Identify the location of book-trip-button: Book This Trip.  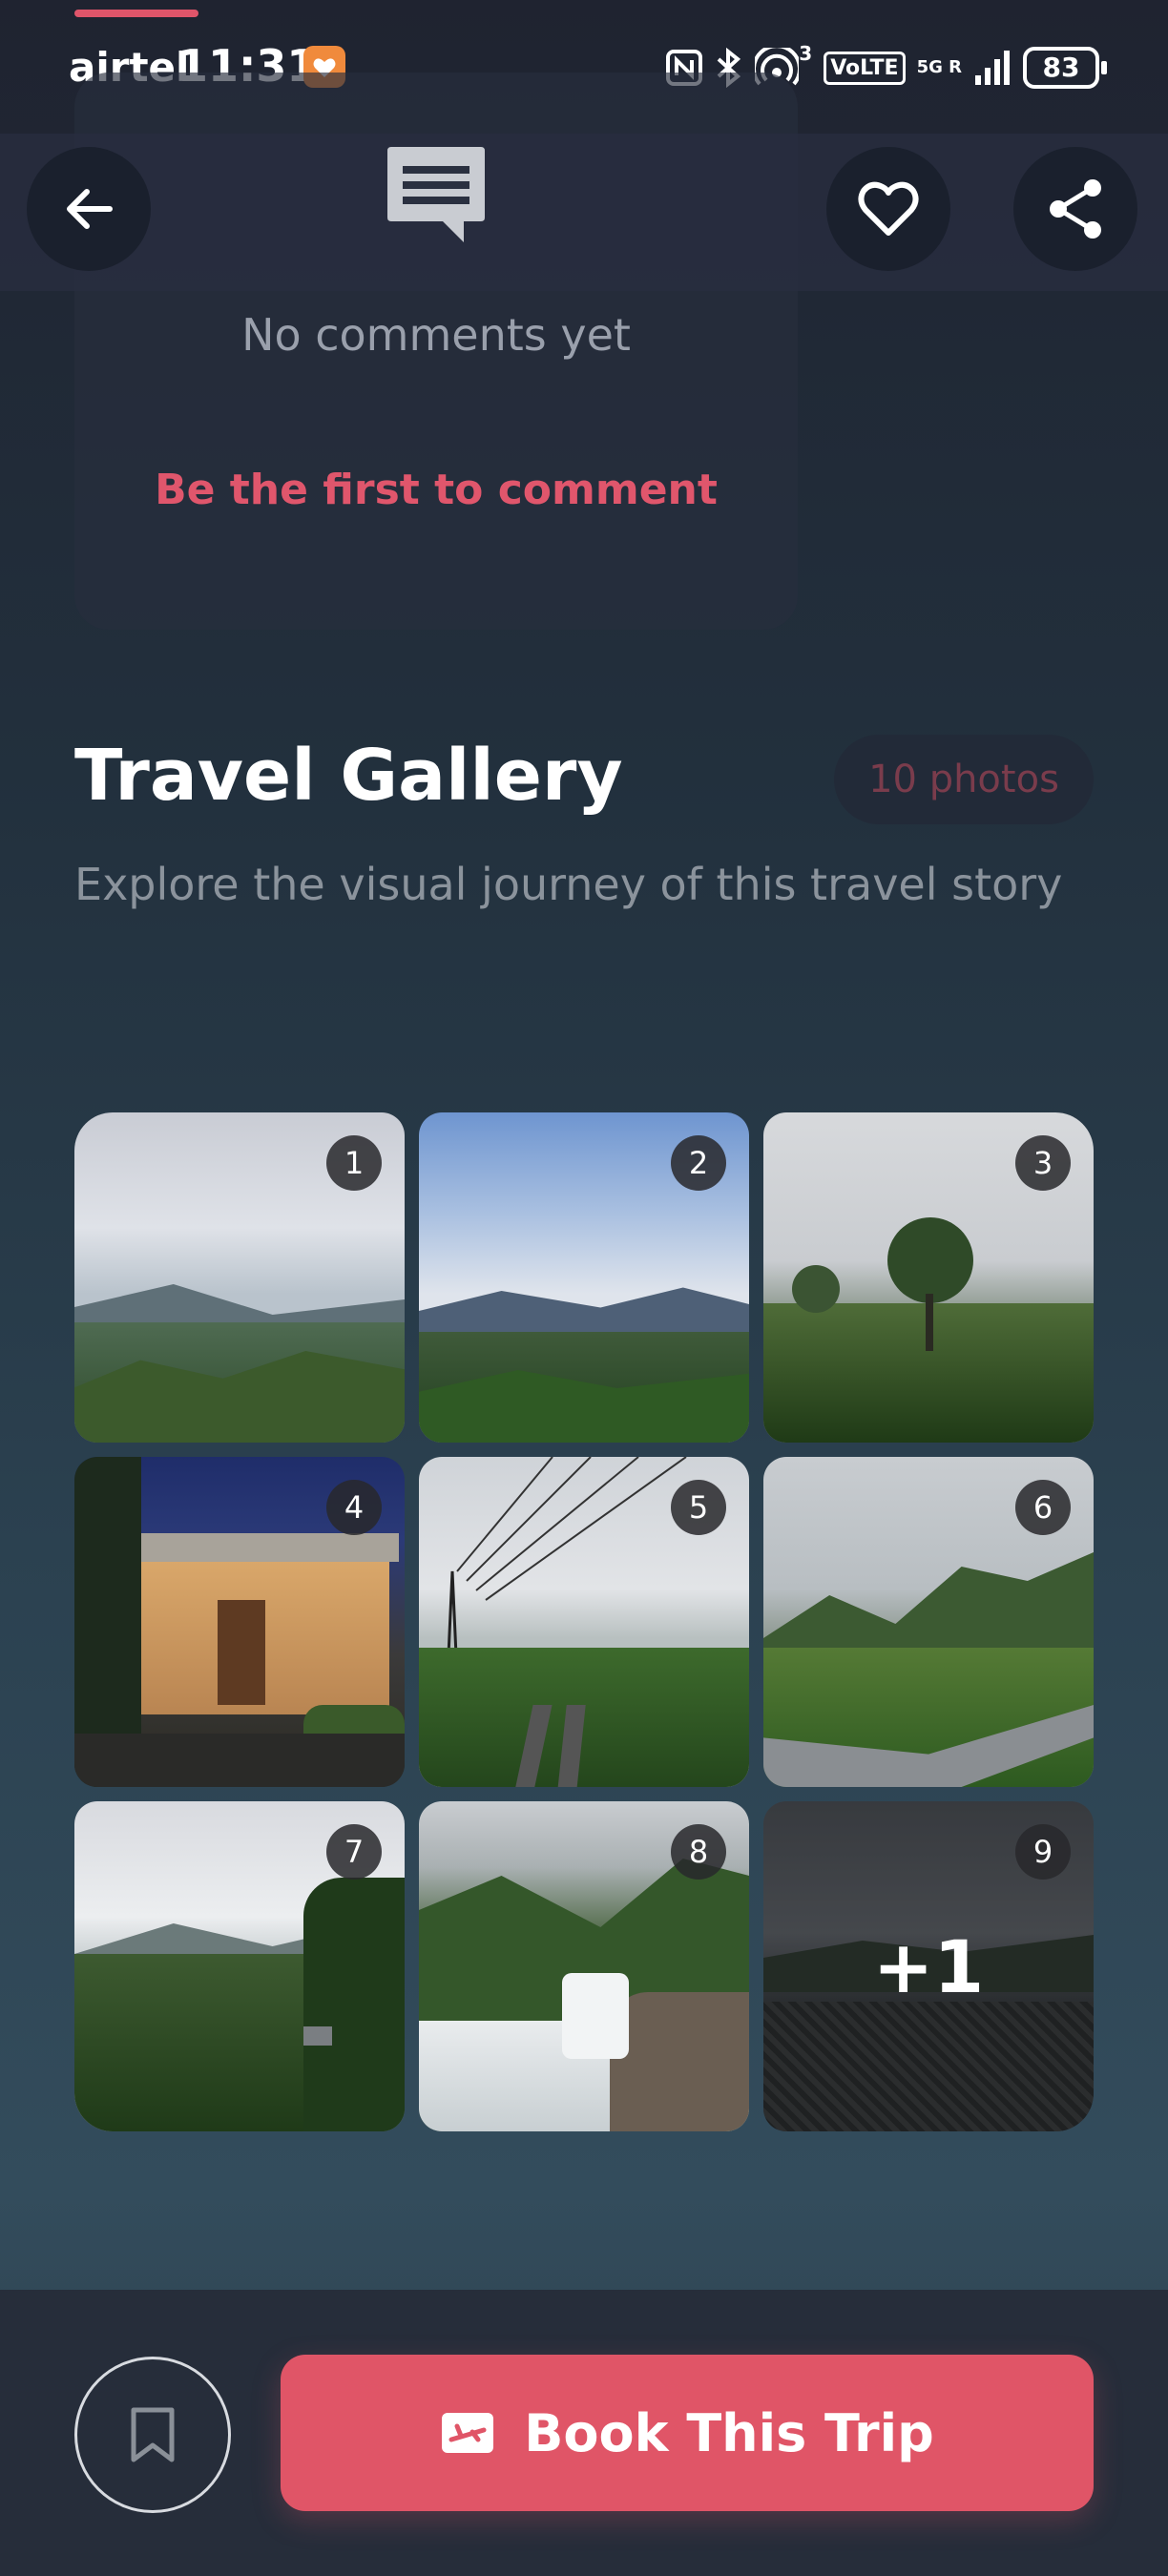
(687, 2433).